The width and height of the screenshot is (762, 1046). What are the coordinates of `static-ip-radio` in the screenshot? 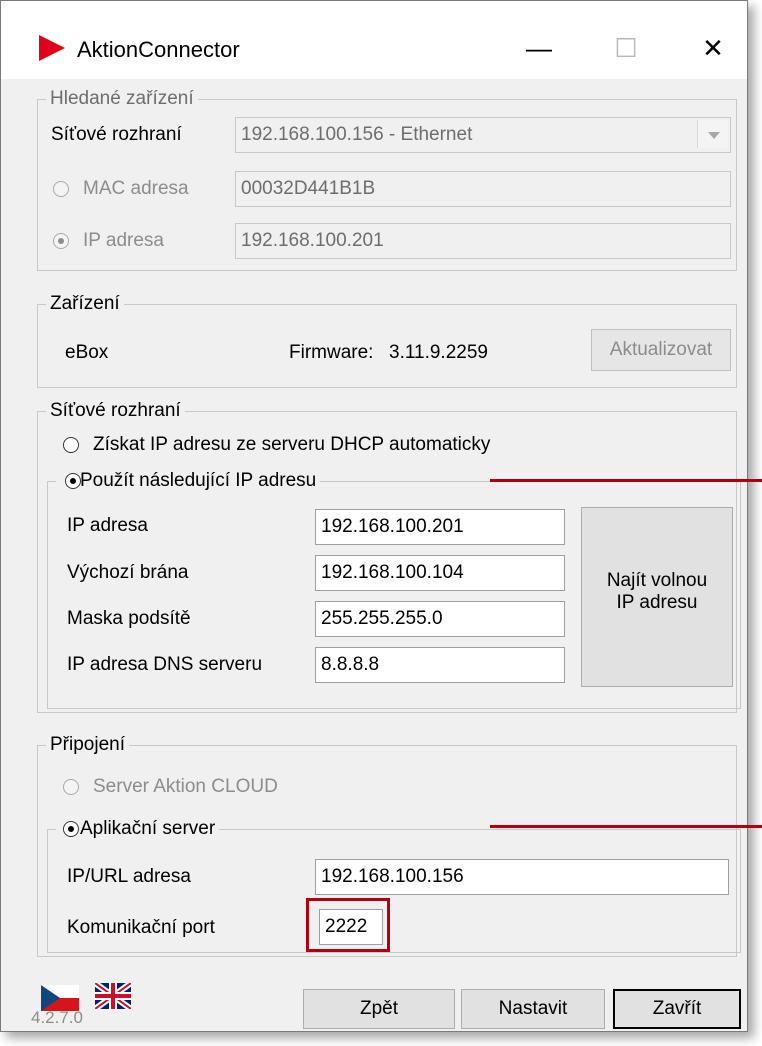 It's located at (73, 481).